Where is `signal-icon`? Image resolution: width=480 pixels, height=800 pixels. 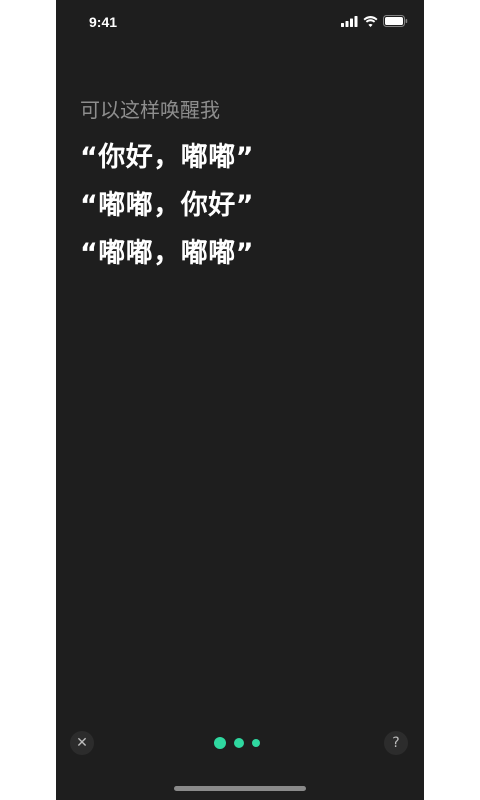
signal-icon is located at coordinates (349, 21).